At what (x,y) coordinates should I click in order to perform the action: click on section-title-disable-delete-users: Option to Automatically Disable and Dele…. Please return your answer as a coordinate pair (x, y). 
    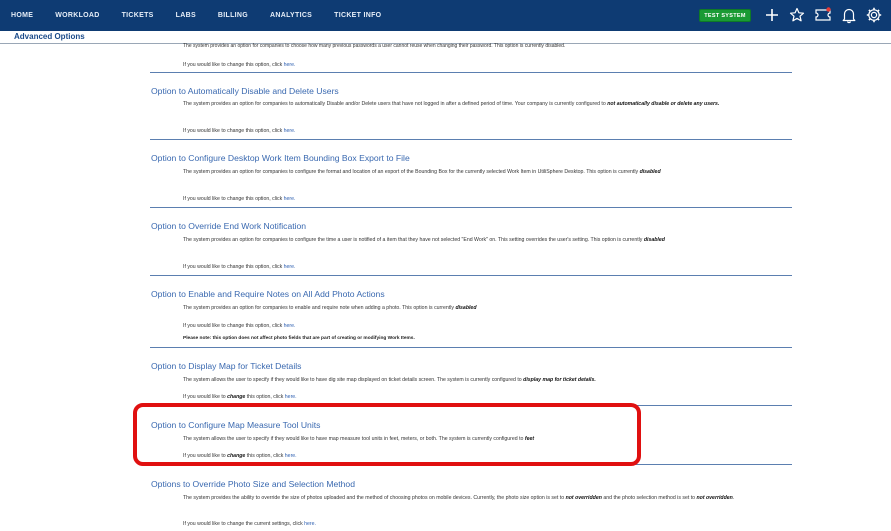
    Looking at the image, I should click on (245, 91).